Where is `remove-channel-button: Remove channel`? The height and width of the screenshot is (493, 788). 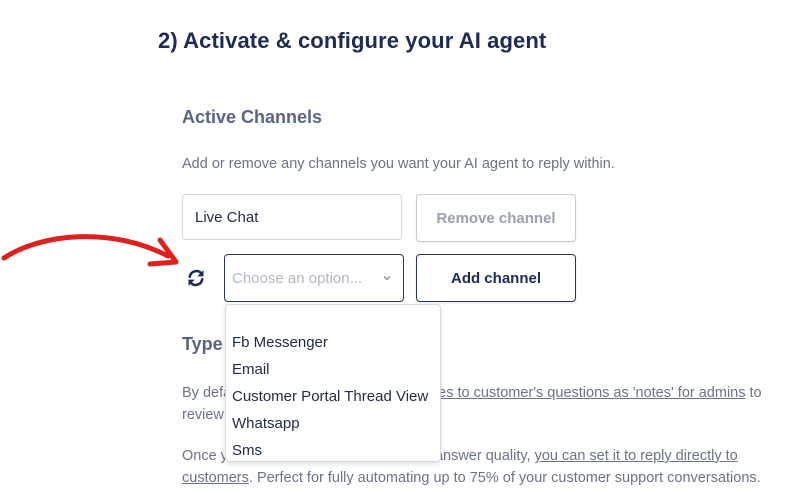 remove-channel-button: Remove channel is located at coordinates (496, 218).